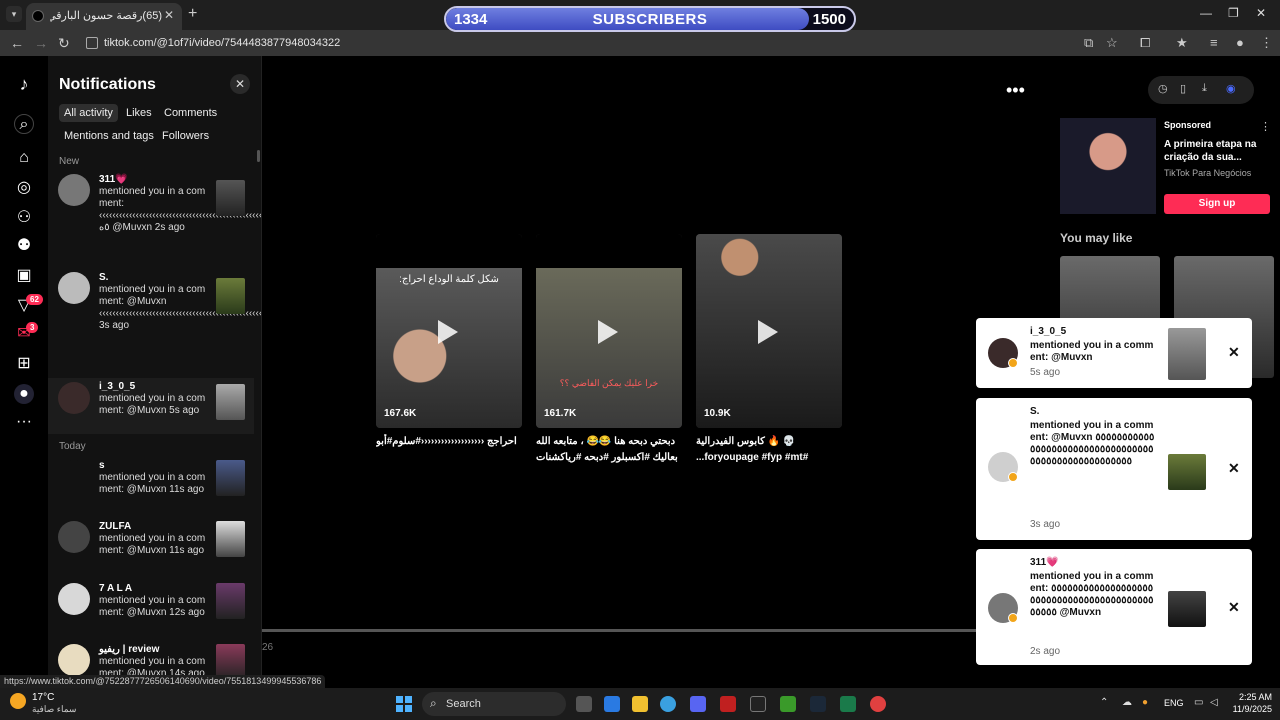 The width and height of the screenshot is (1280, 720). Describe the element at coordinates (24, 246) in the screenshot. I see `friends-icon: ⚉` at that location.